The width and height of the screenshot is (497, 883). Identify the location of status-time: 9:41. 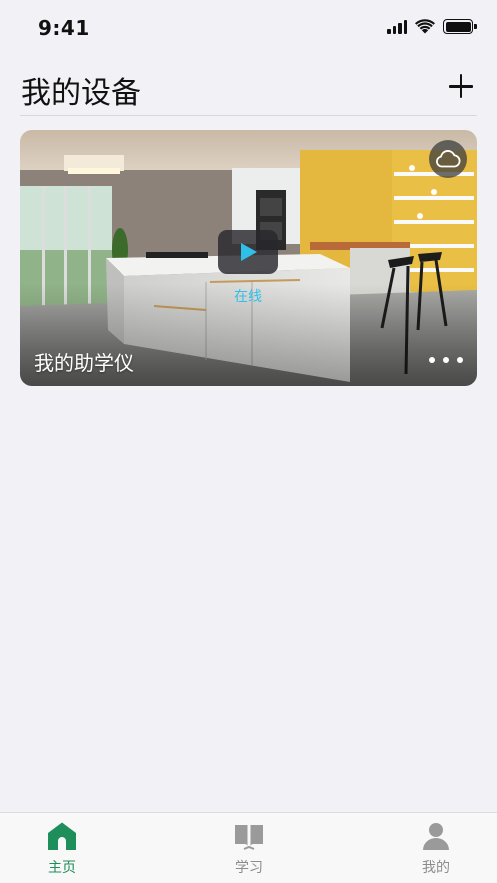
(64, 28).